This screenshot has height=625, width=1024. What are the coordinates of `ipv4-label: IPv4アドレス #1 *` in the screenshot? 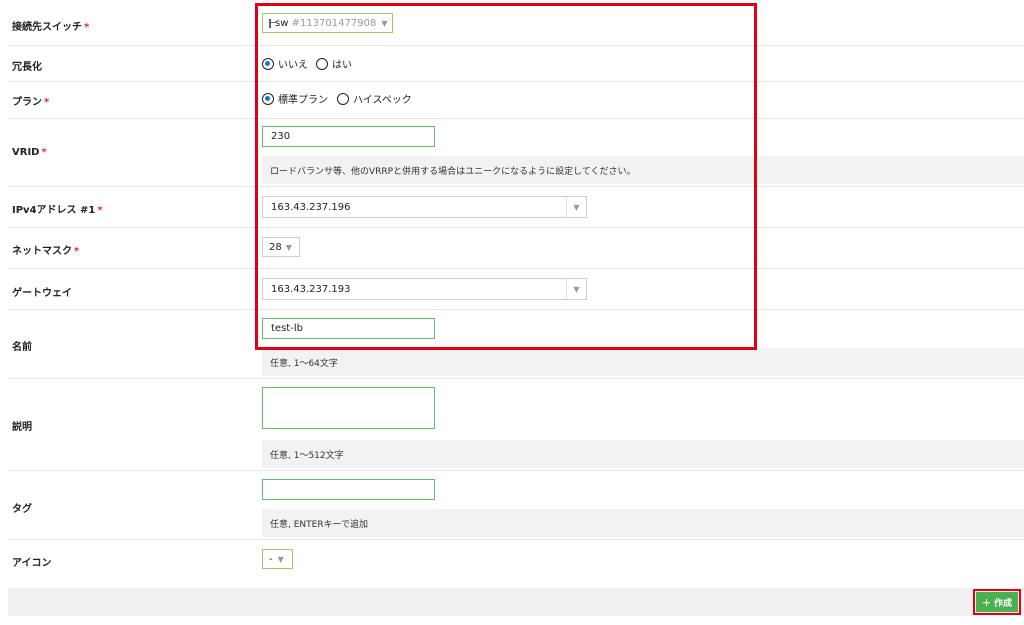 It's located at (57, 210).